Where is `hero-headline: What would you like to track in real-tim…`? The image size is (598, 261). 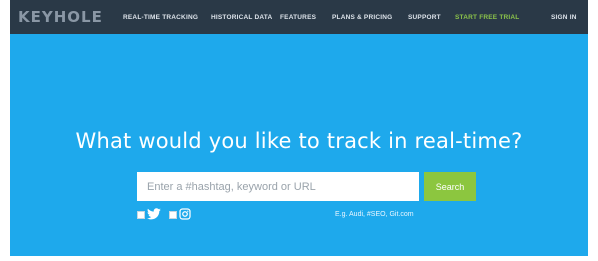 hero-headline: What would you like to track in real-tim… is located at coordinates (299, 141).